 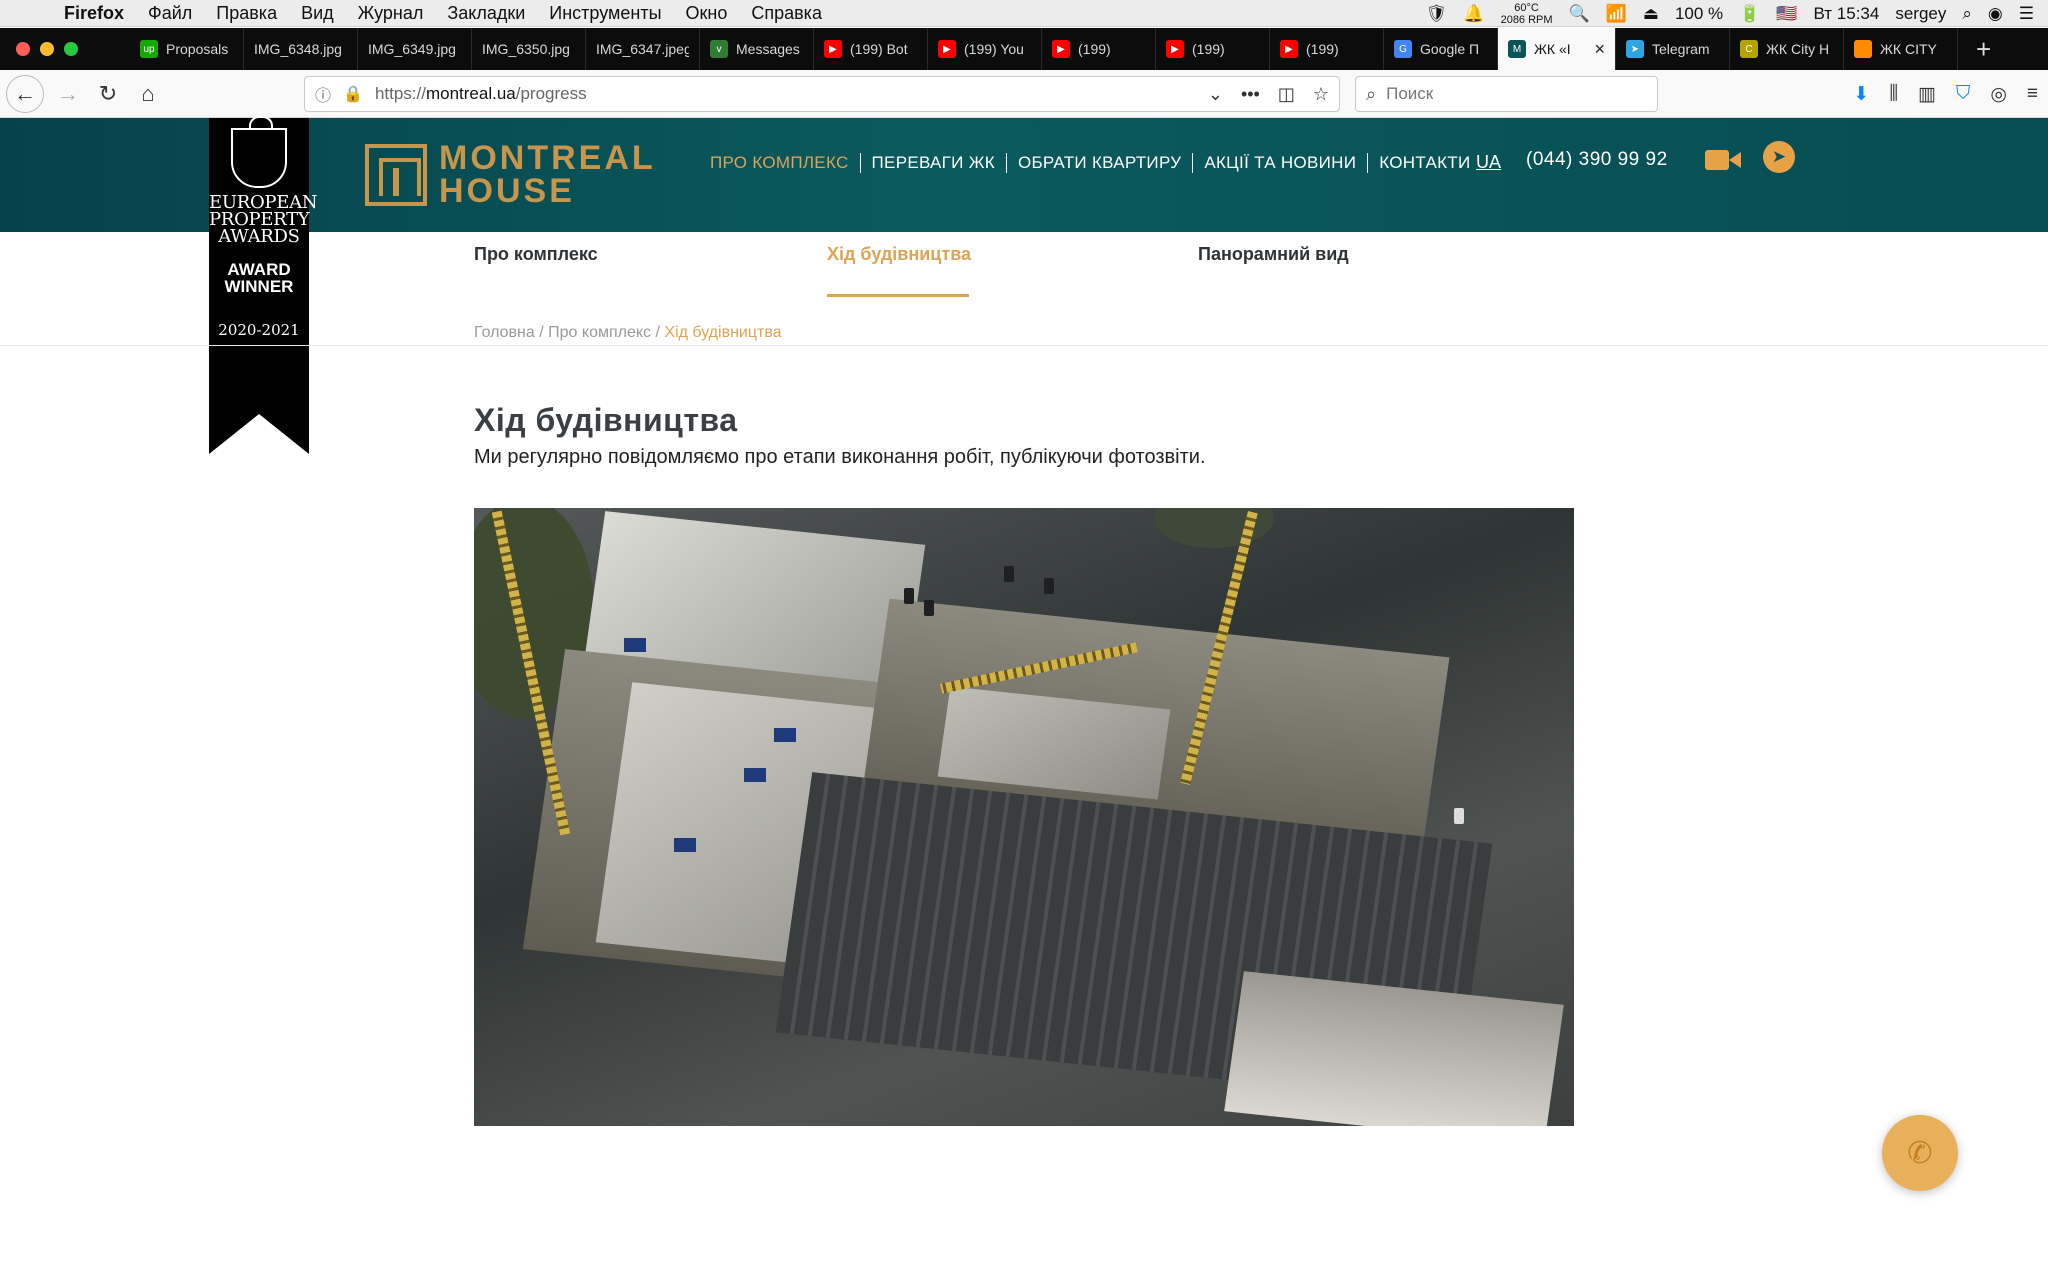 What do you see at coordinates (1863, 49) in the screenshot?
I see `tab-favicon-icon` at bounding box center [1863, 49].